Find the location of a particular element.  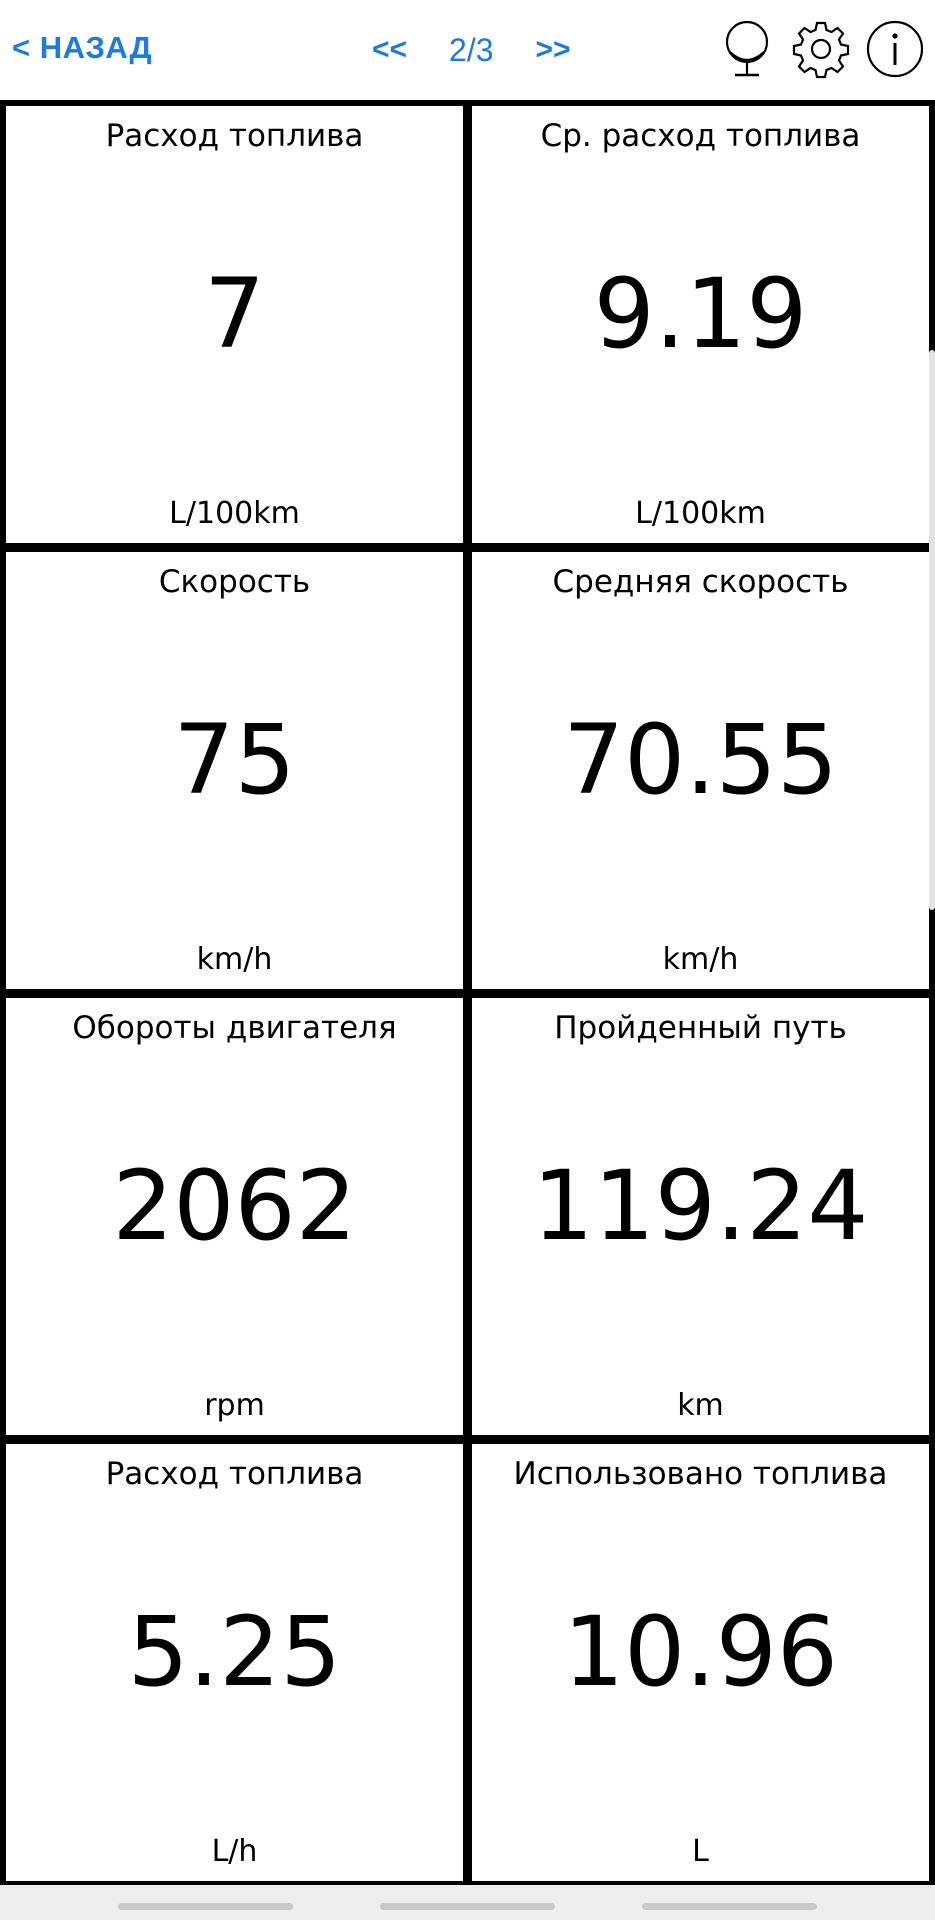

tile-speed: Скорость 75 km/h is located at coordinates (234, 770).